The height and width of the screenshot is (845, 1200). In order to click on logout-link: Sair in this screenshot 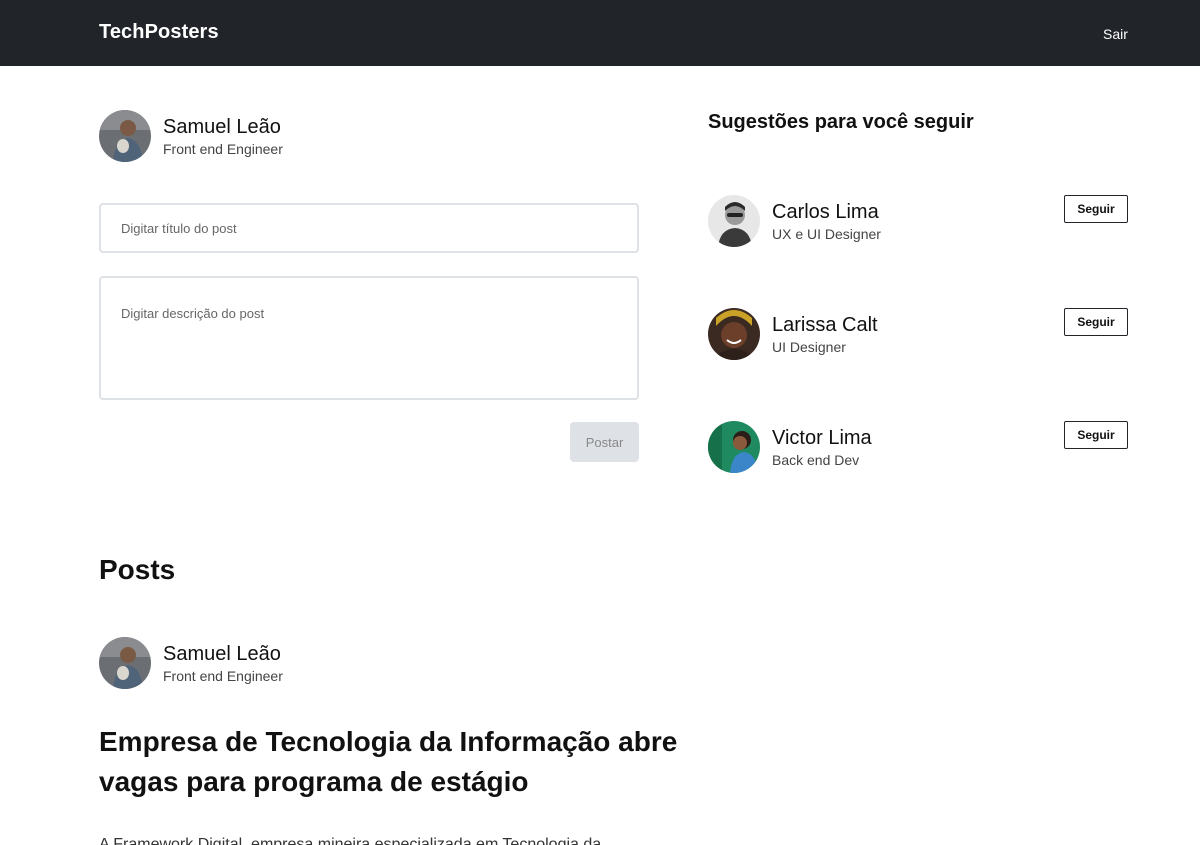, I will do `click(1115, 34)`.